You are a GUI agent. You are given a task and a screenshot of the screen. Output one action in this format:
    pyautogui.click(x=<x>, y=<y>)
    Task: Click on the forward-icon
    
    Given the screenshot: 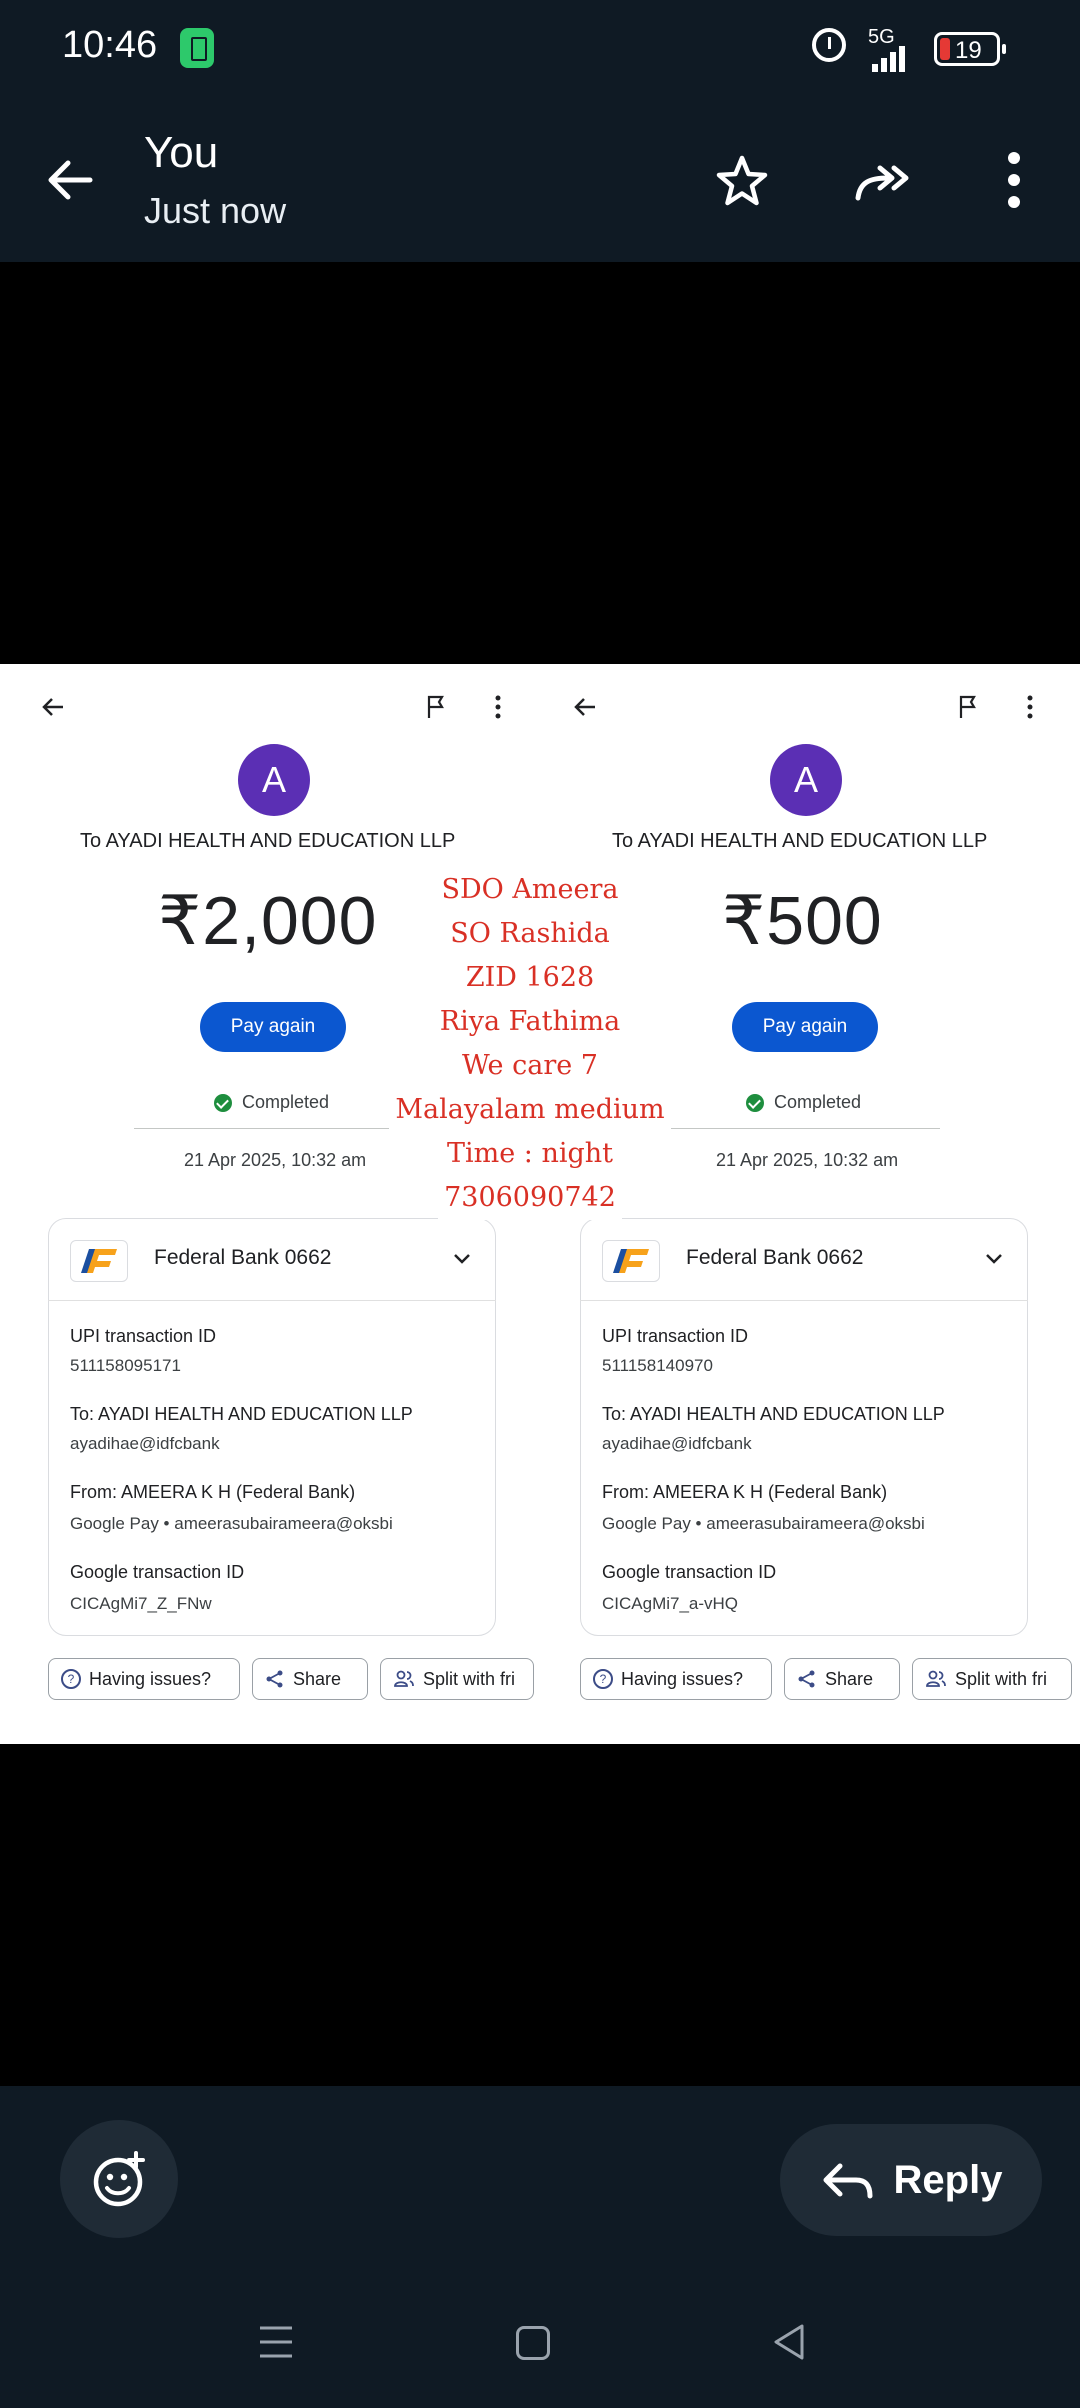 What is the action you would take?
    pyautogui.click(x=887, y=182)
    